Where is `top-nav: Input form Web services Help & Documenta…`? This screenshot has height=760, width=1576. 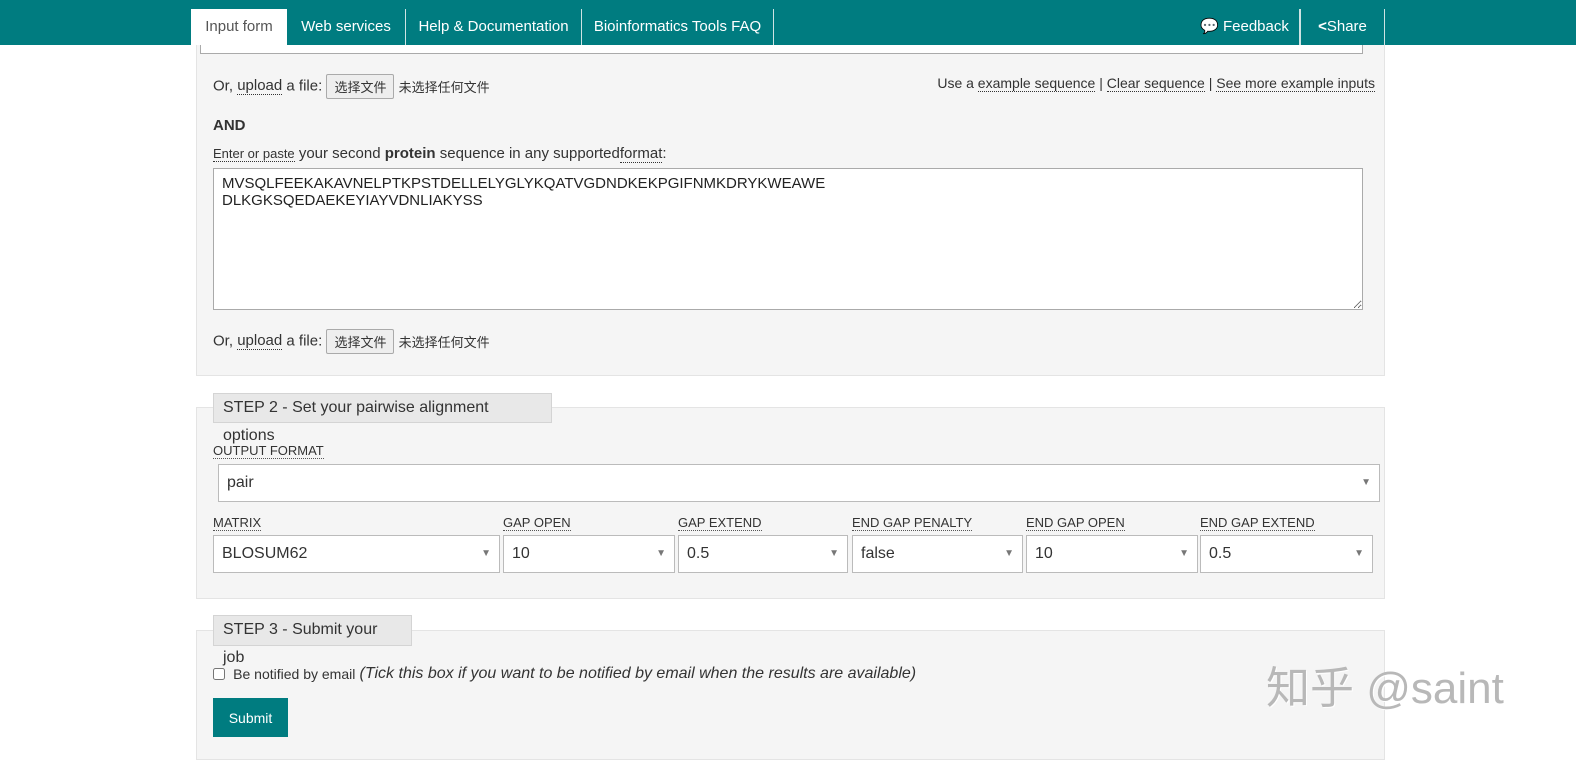
top-nav: Input form Web services Help & Documenta… is located at coordinates (788, 22).